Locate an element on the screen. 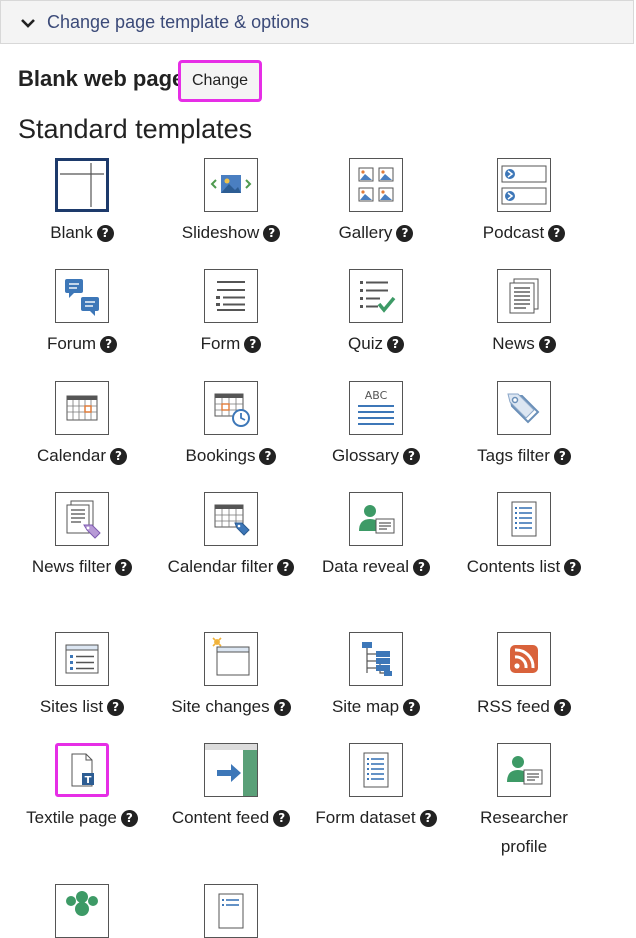  template-label: Glossary is located at coordinates (365, 455).